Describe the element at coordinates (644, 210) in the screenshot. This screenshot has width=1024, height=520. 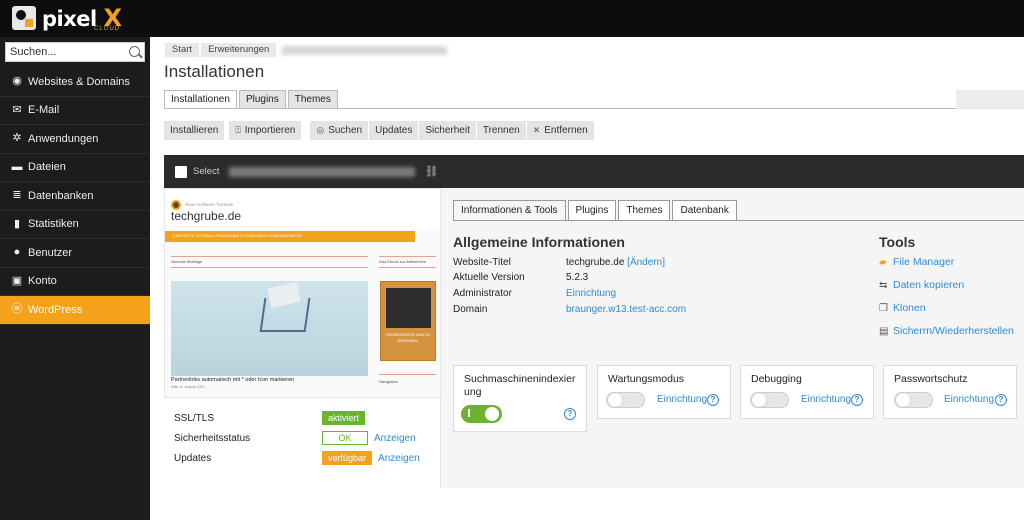
I see `tab-detail-themes: Themes` at that location.